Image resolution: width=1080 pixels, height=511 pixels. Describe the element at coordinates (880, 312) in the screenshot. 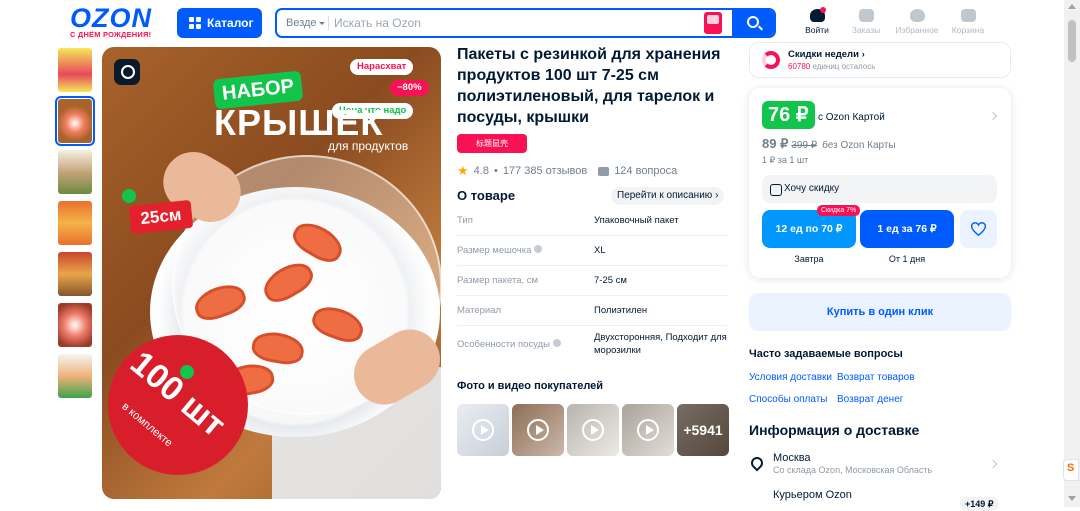

I see `buy-one-click-button: Купить в один клик` at that location.